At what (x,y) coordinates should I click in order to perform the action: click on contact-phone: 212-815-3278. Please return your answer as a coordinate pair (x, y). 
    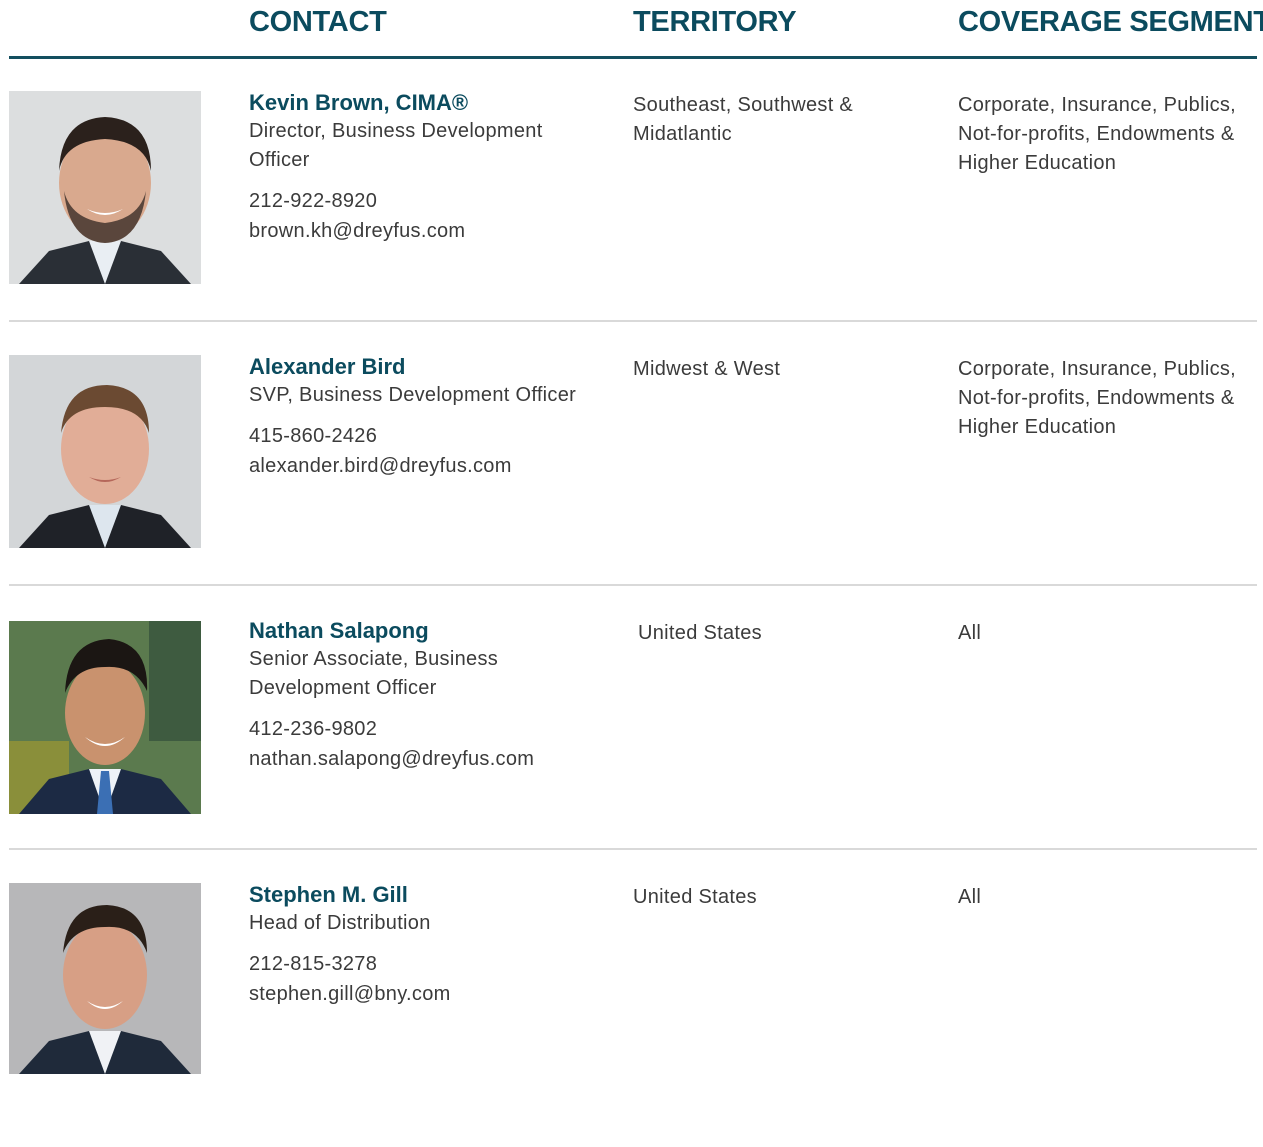
    Looking at the image, I should click on (429, 964).